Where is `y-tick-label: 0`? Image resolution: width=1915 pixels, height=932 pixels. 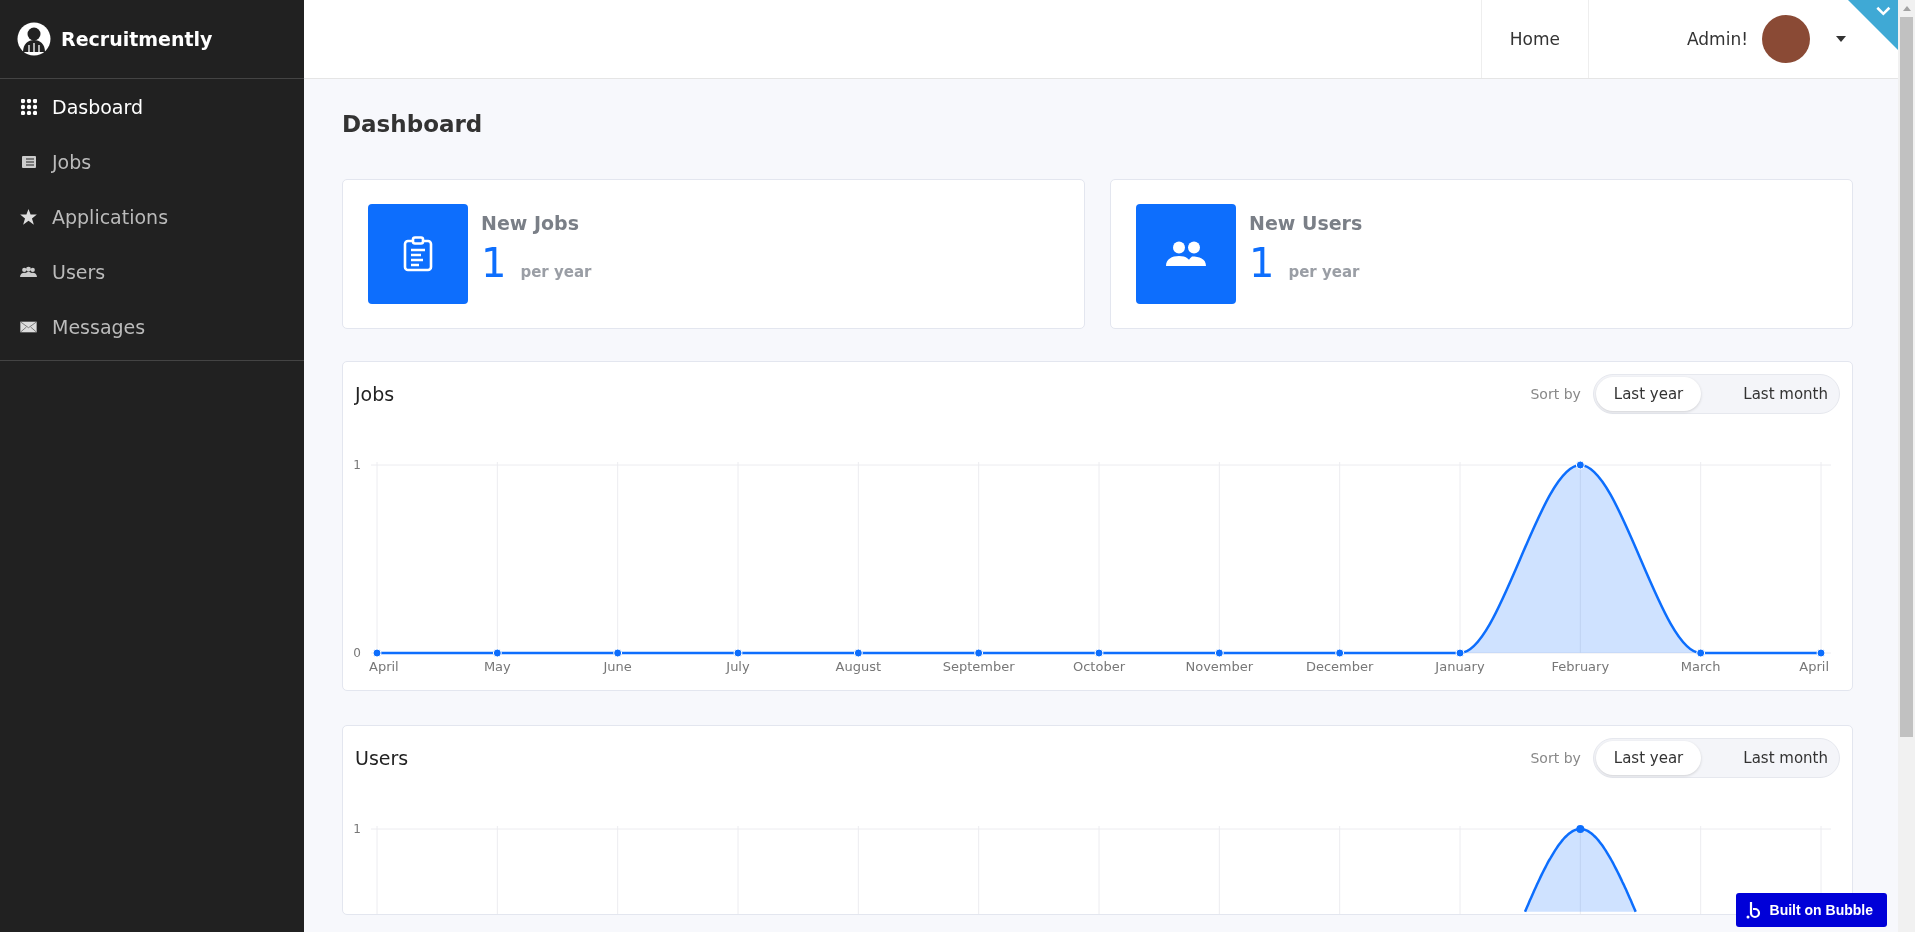
y-tick-label: 0 is located at coordinates (357, 653).